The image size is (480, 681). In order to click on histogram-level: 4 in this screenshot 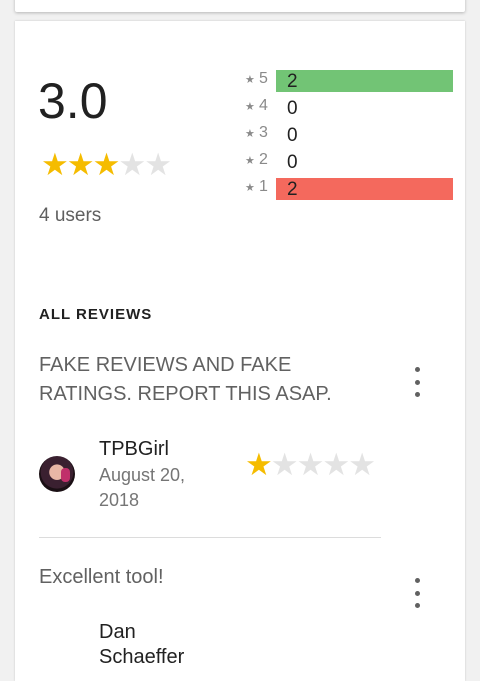, I will do `click(263, 105)`.